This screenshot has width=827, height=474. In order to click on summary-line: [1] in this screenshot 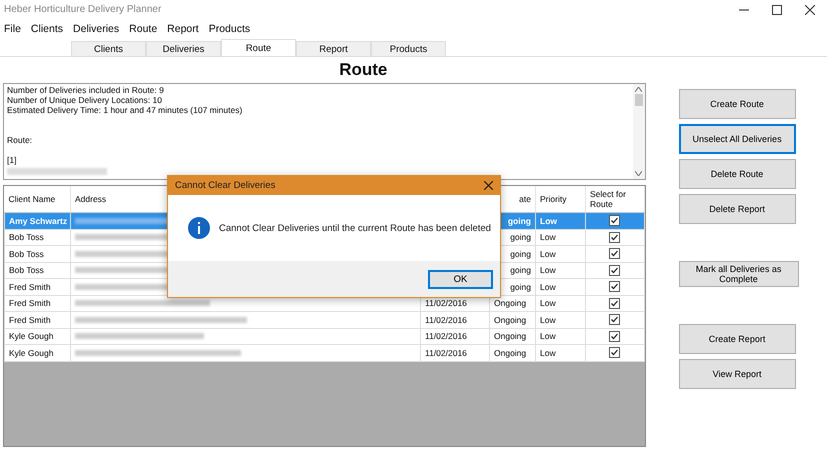, I will do `click(12, 160)`.